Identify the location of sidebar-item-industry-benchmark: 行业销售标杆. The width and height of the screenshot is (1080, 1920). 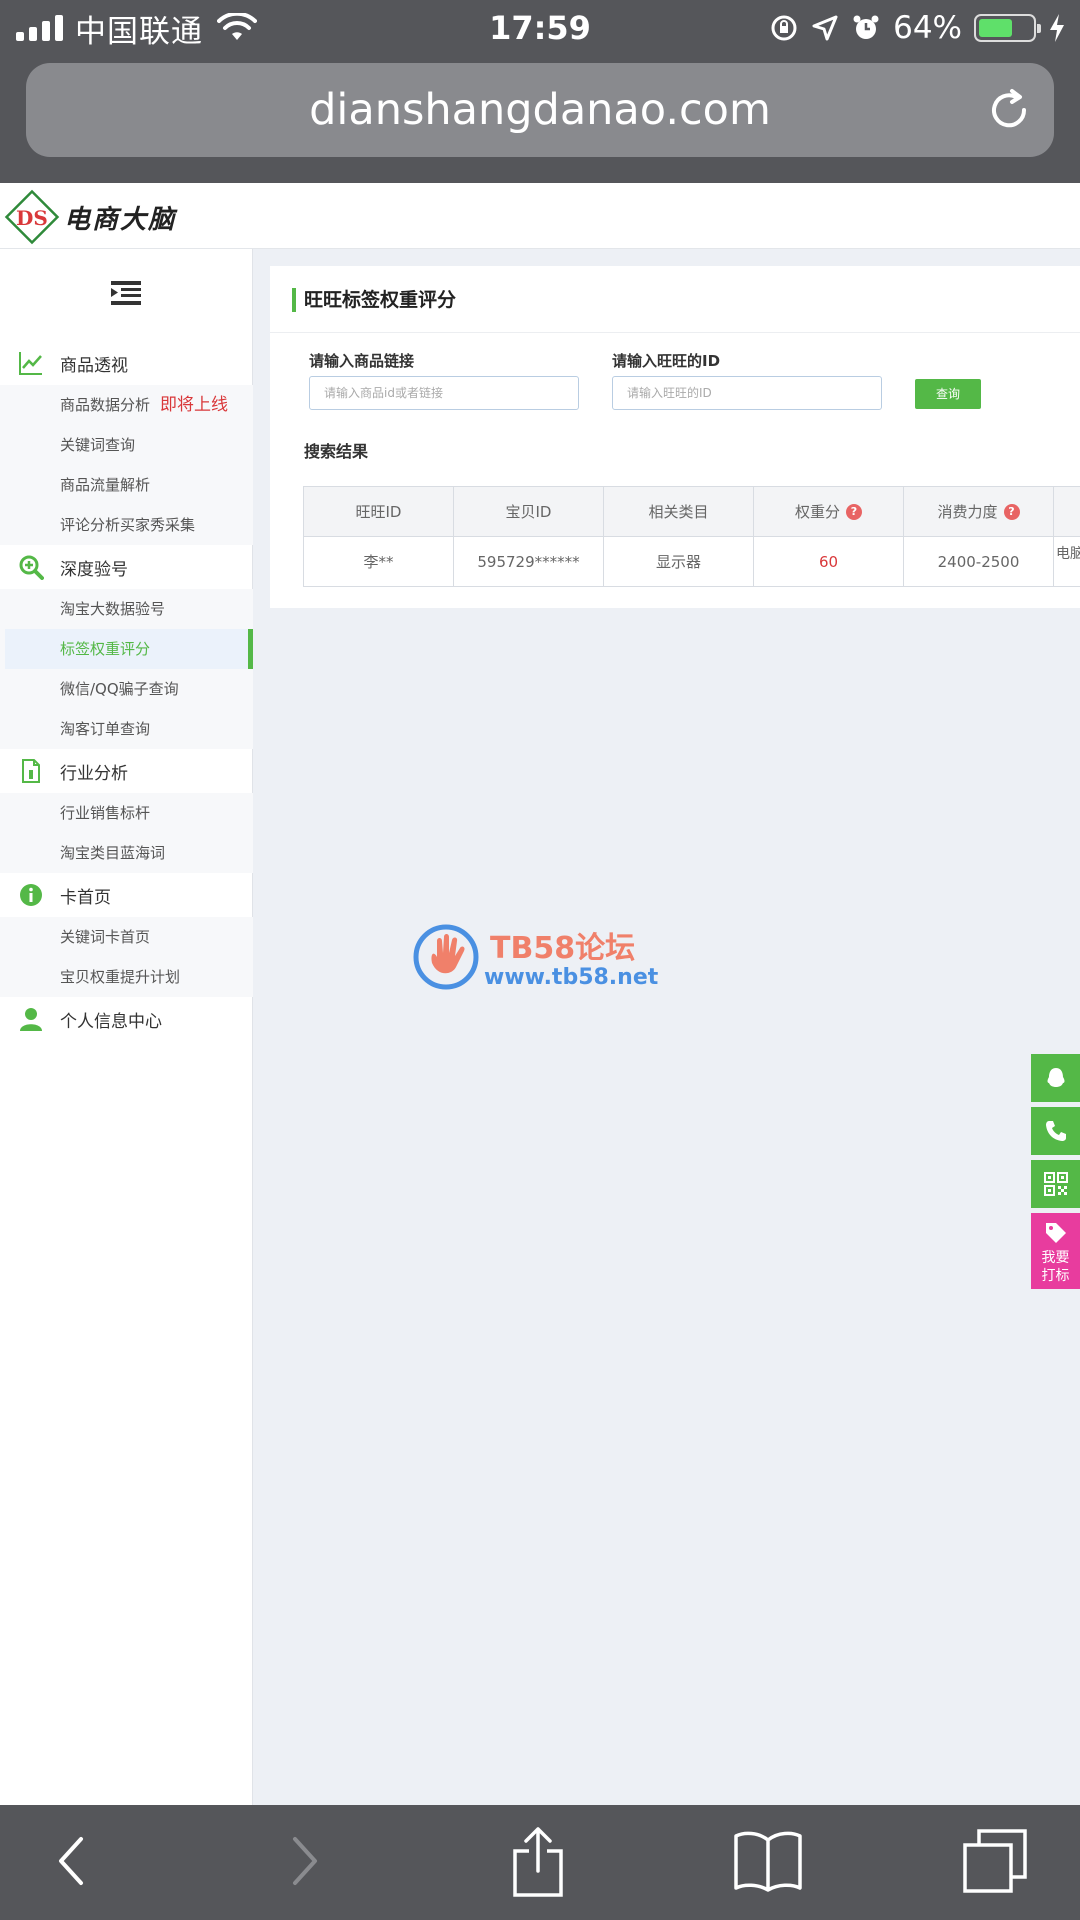
(126, 813).